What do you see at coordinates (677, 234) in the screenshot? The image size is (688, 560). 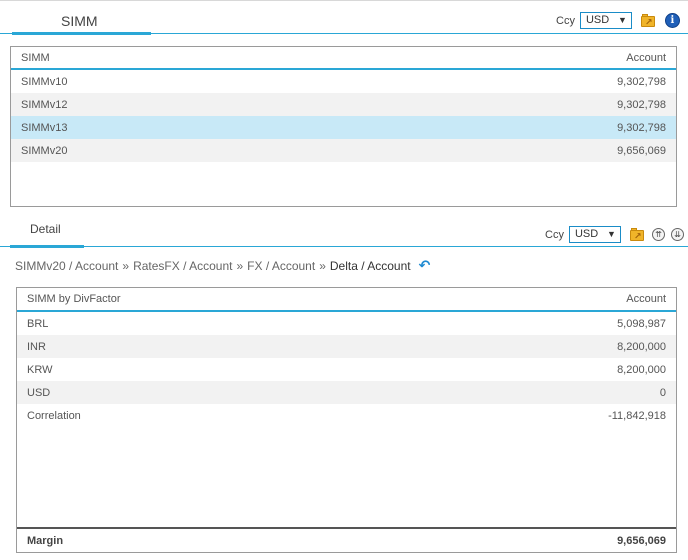 I see `double-chevron-down-icon: ⇊` at bounding box center [677, 234].